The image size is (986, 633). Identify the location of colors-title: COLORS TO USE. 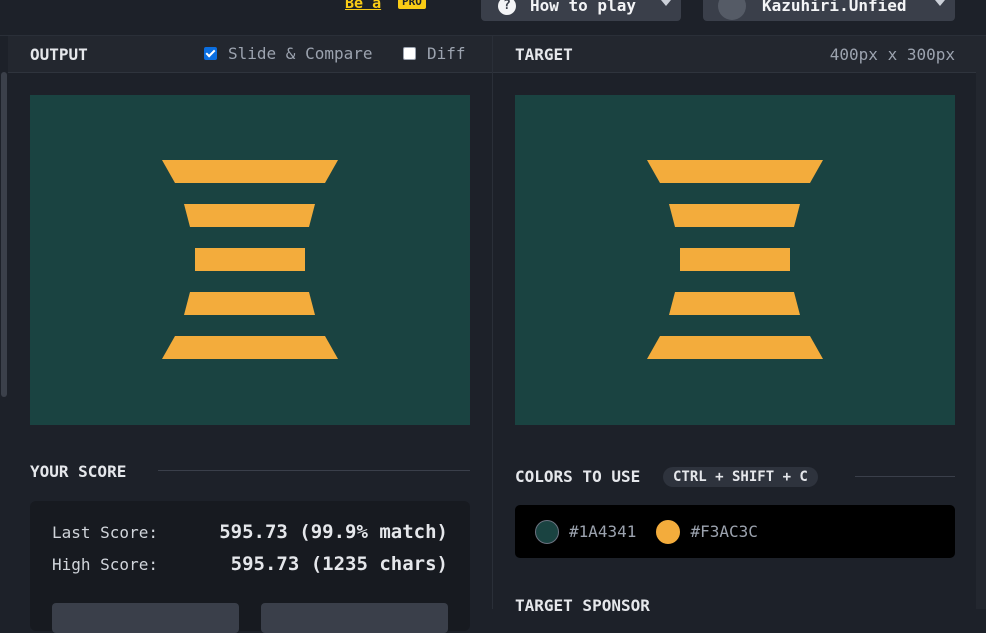
(578, 476).